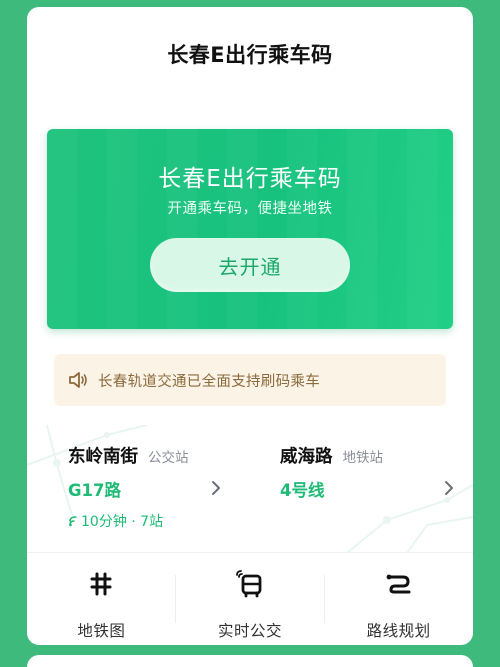 The height and width of the screenshot is (667, 500). Describe the element at coordinates (249, 584) in the screenshot. I see `realtime-bus-icon` at that location.